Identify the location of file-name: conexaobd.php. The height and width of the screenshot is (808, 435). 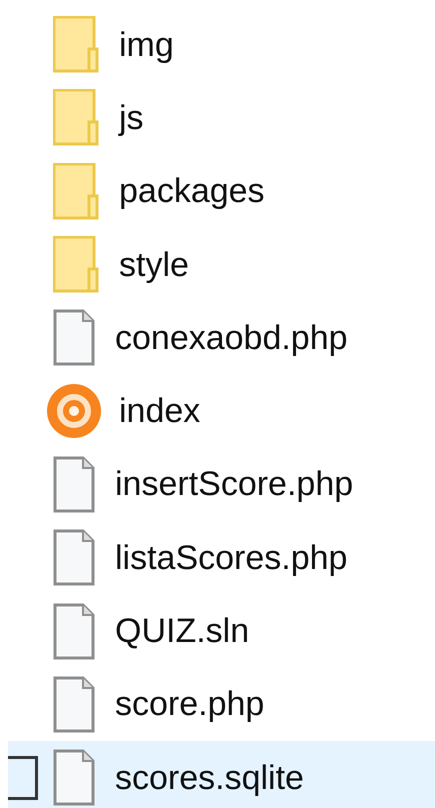
(231, 337).